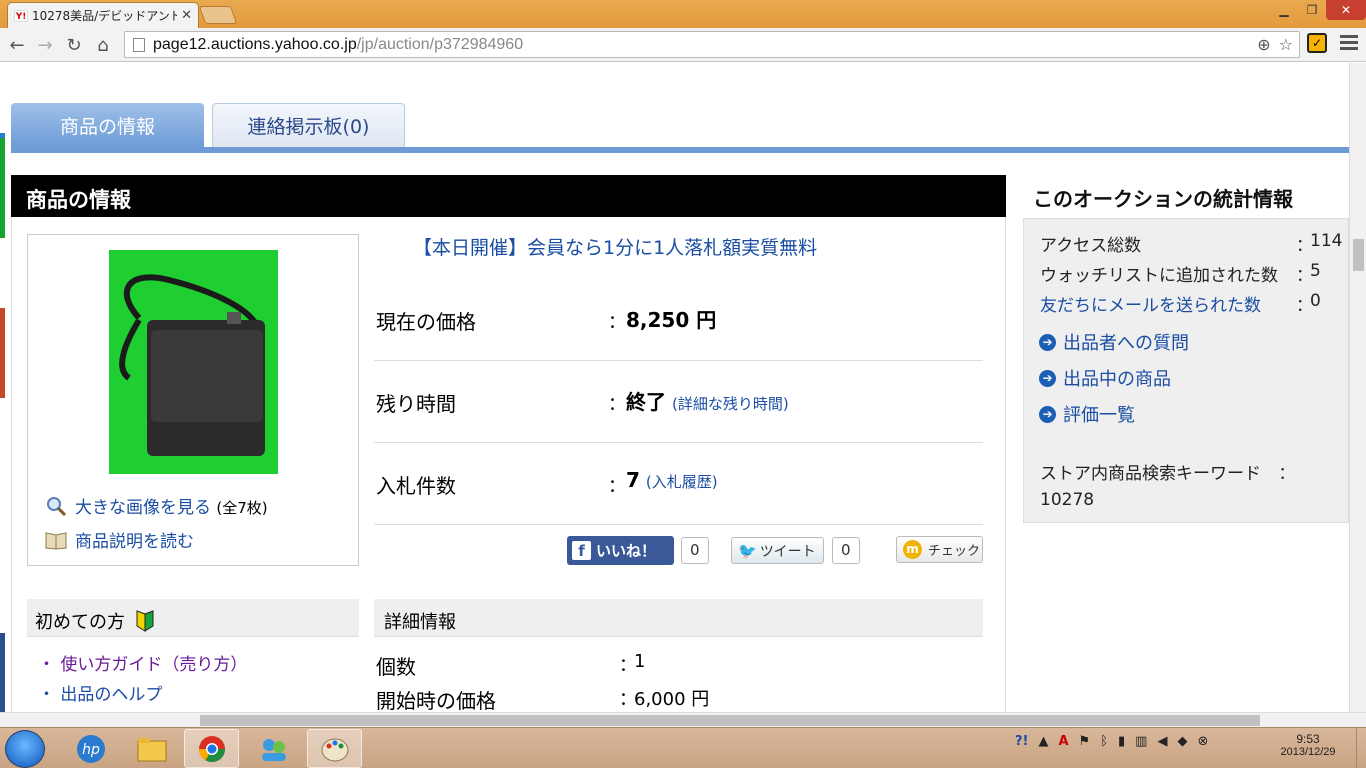 The image size is (1366, 768). Describe the element at coordinates (1326, 241) in the screenshot. I see `access-count-value: 114` at that location.